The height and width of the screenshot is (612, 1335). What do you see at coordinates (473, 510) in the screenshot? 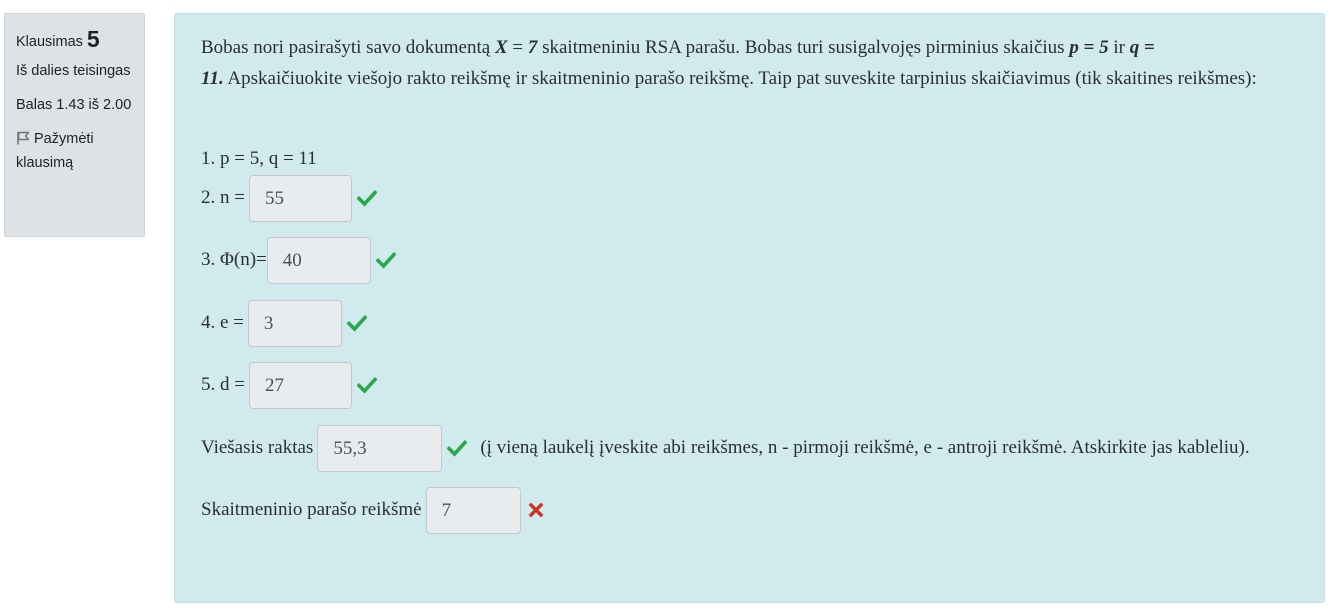
I see `signature-answer-field: 7` at bounding box center [473, 510].